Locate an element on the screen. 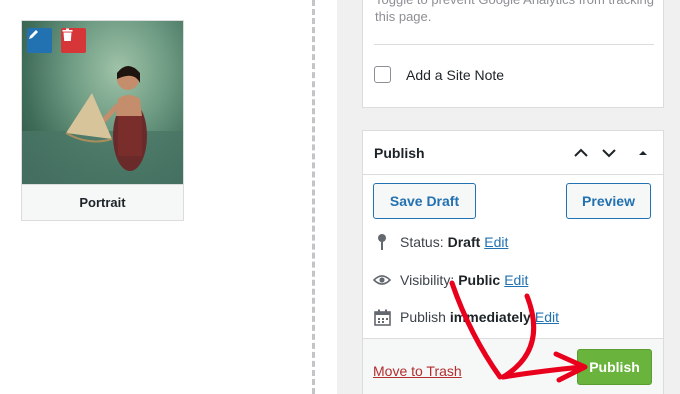  schedule-edit-link: Edit is located at coordinates (547, 317).